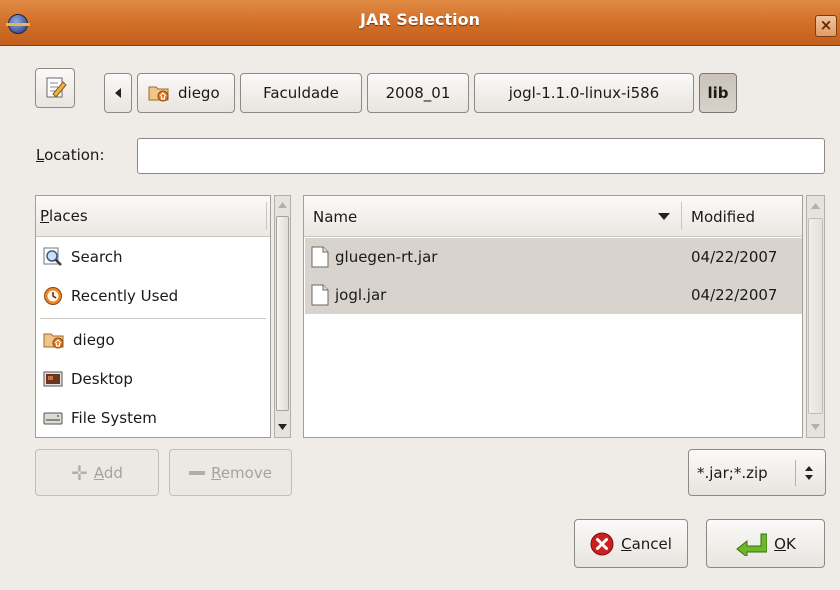 This screenshot has width=840, height=590. I want to click on path-segment-label: lib, so click(718, 93).